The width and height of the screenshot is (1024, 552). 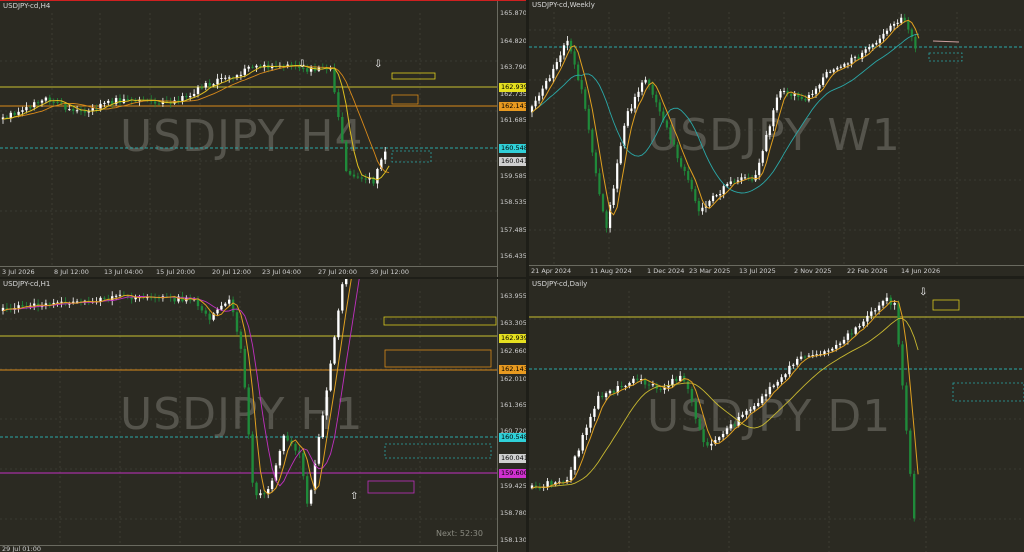 I want to click on price-tick-label: 165.870, so click(x=513, y=13).